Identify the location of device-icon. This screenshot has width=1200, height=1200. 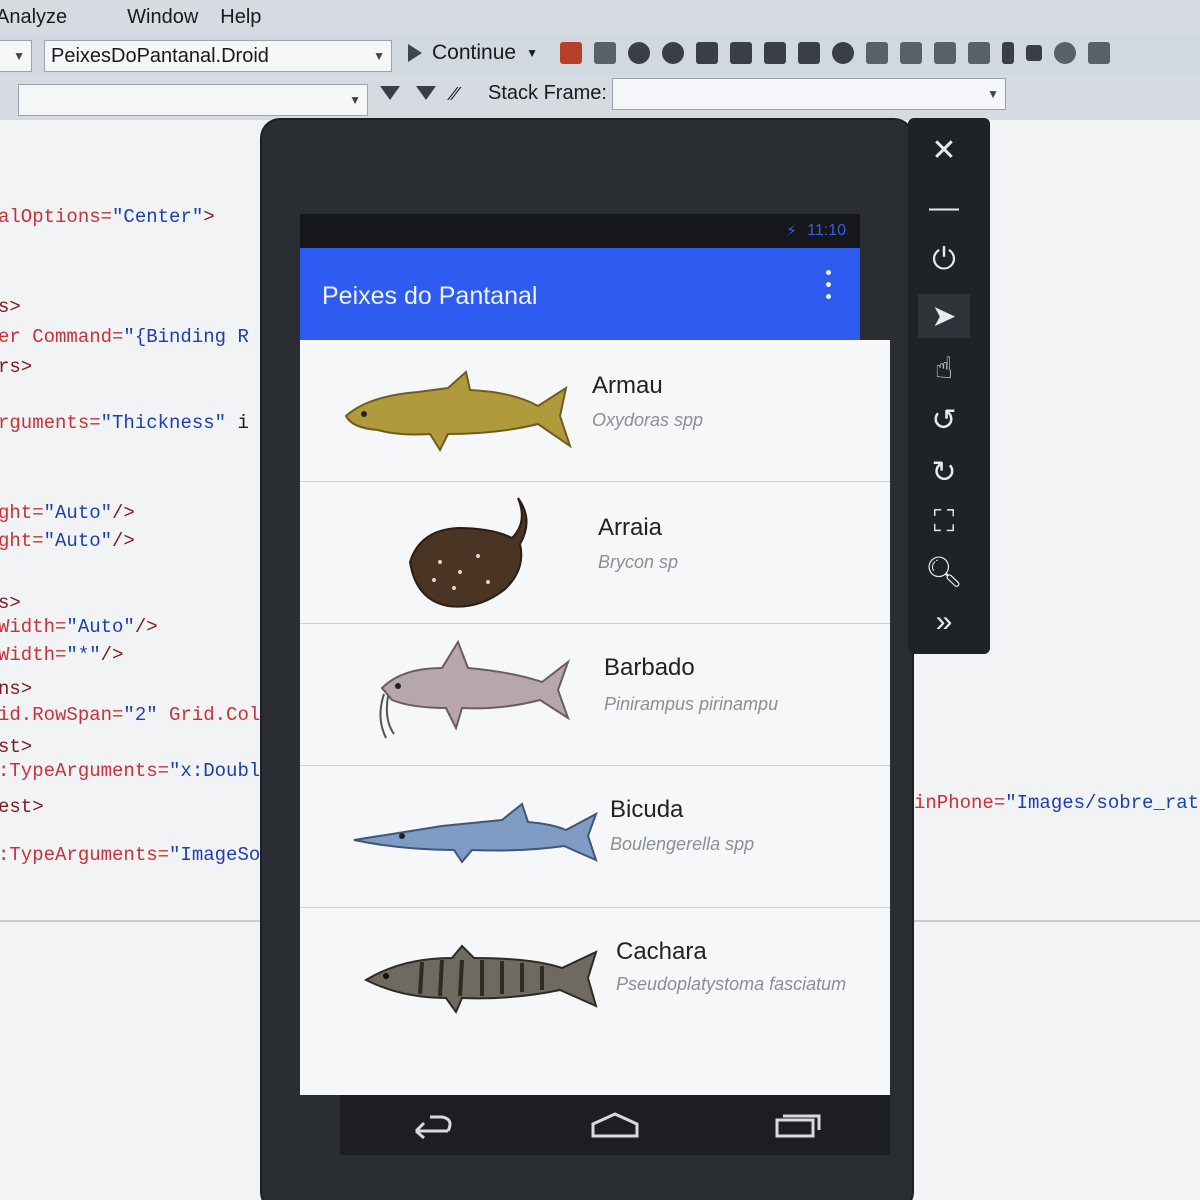
(707, 53).